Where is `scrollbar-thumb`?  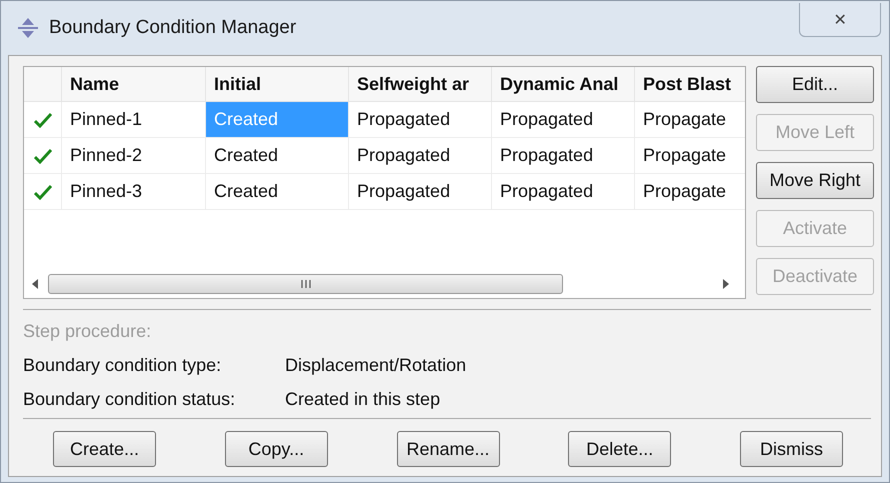
scrollbar-thumb is located at coordinates (305, 284).